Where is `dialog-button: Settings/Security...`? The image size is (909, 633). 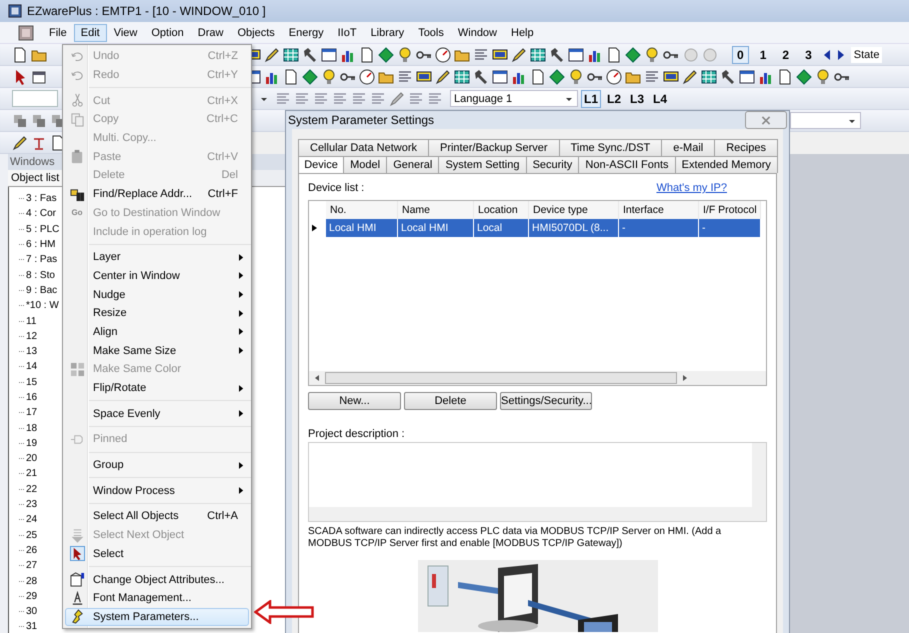 dialog-button: Settings/Security... is located at coordinates (546, 401).